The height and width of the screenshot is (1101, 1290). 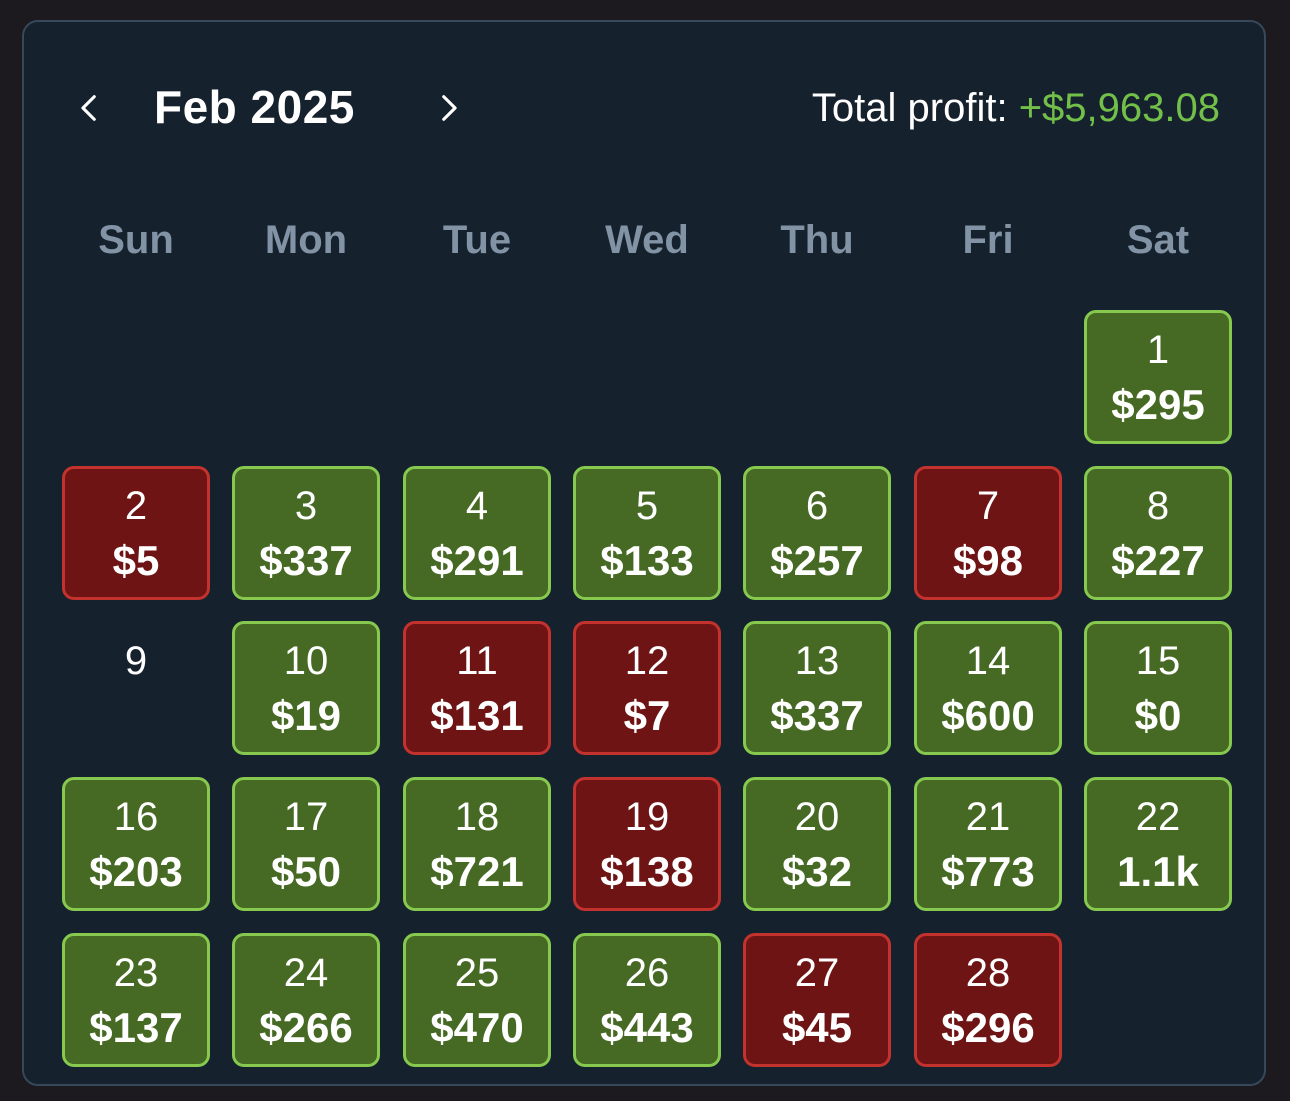 I want to click on weekday-sun: Sun, so click(x=136, y=240).